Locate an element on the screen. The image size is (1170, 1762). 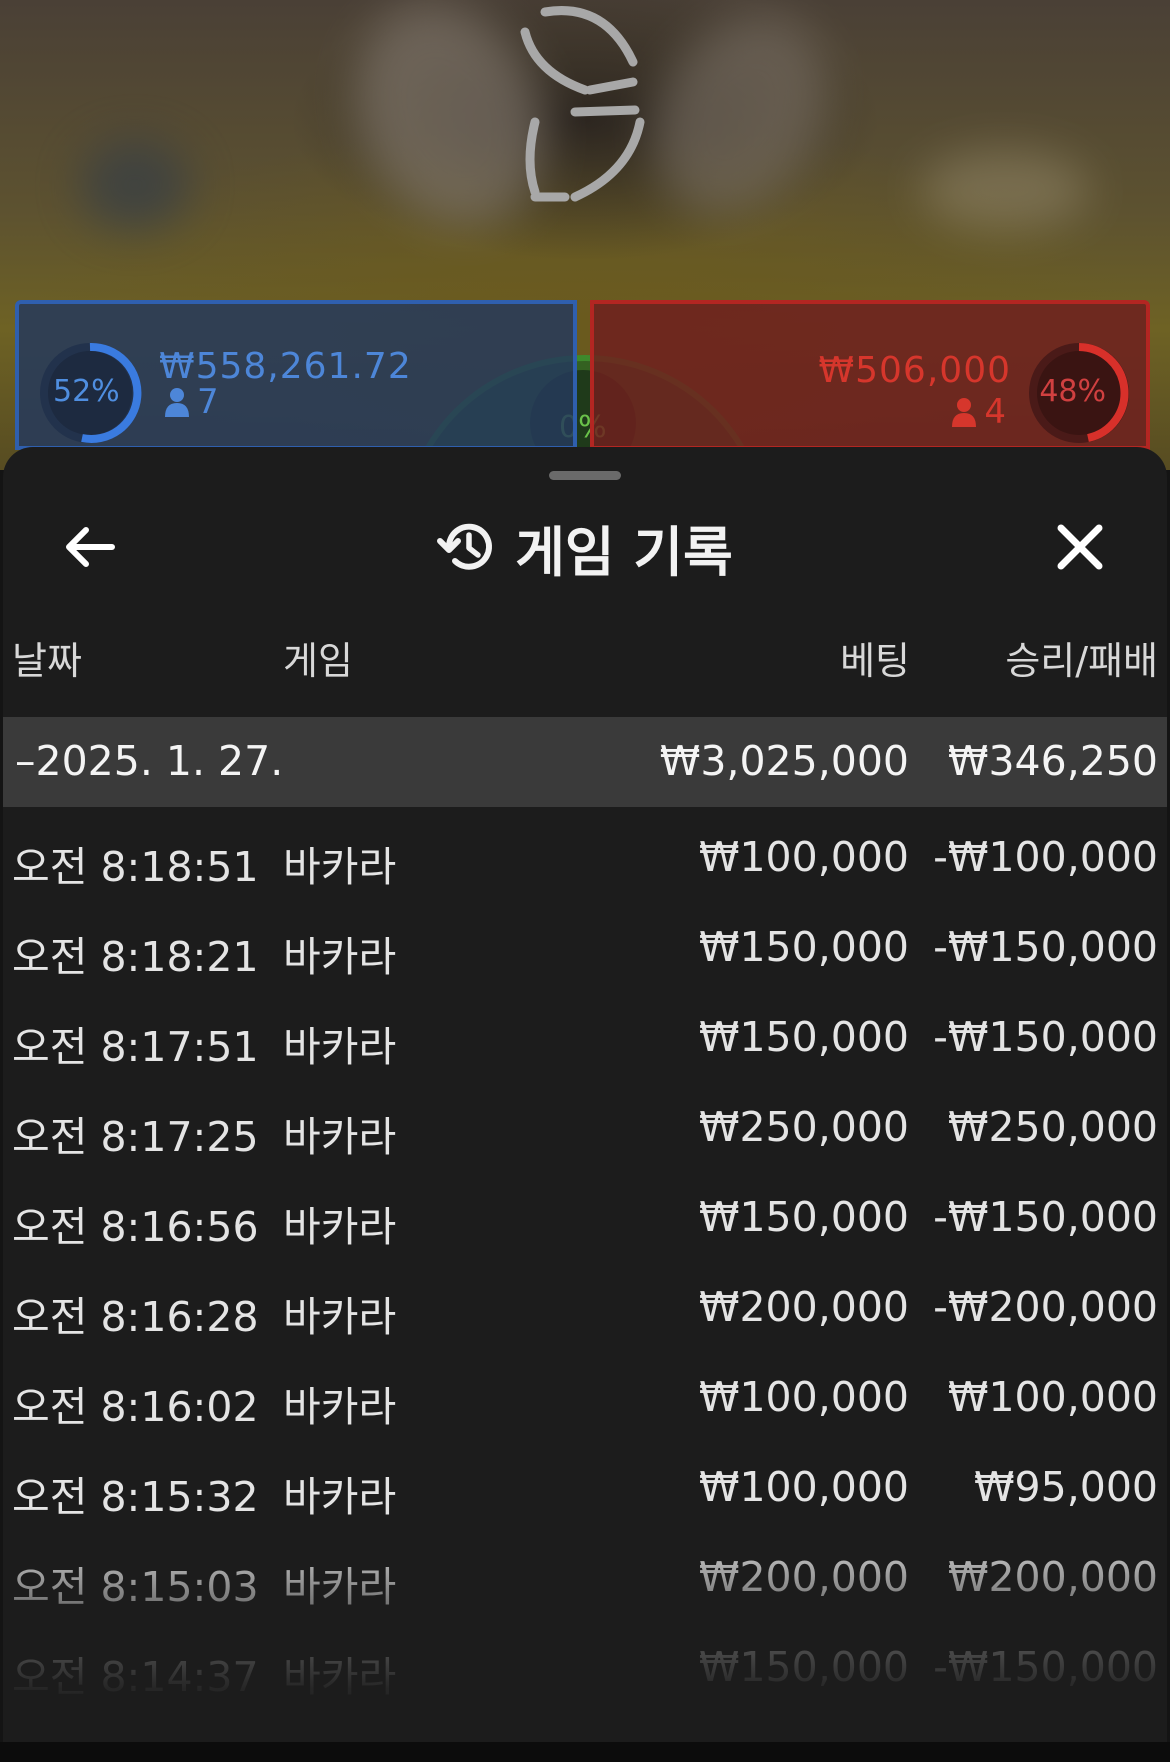
row-time: 오전 8:17:25 is located at coordinates (135, 1137).